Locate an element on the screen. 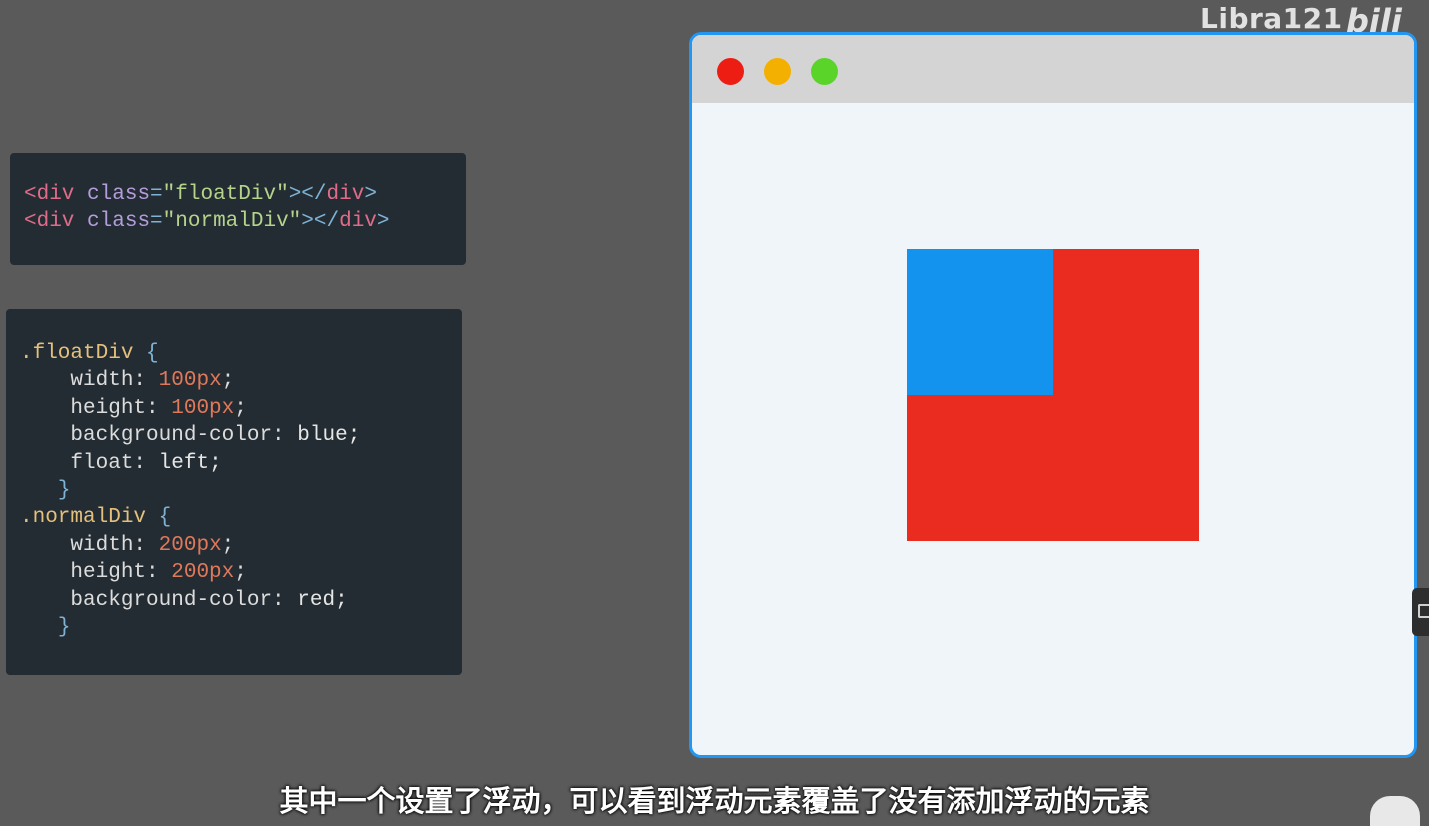  window-close-icon is located at coordinates (730, 71).